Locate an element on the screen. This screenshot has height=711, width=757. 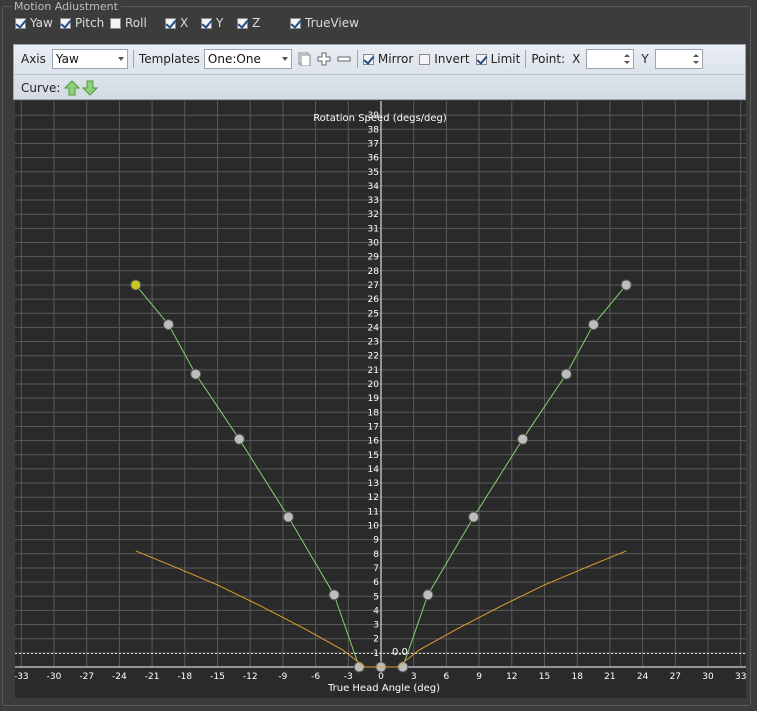
y-tick-label: 10 is located at coordinates (374, 527).